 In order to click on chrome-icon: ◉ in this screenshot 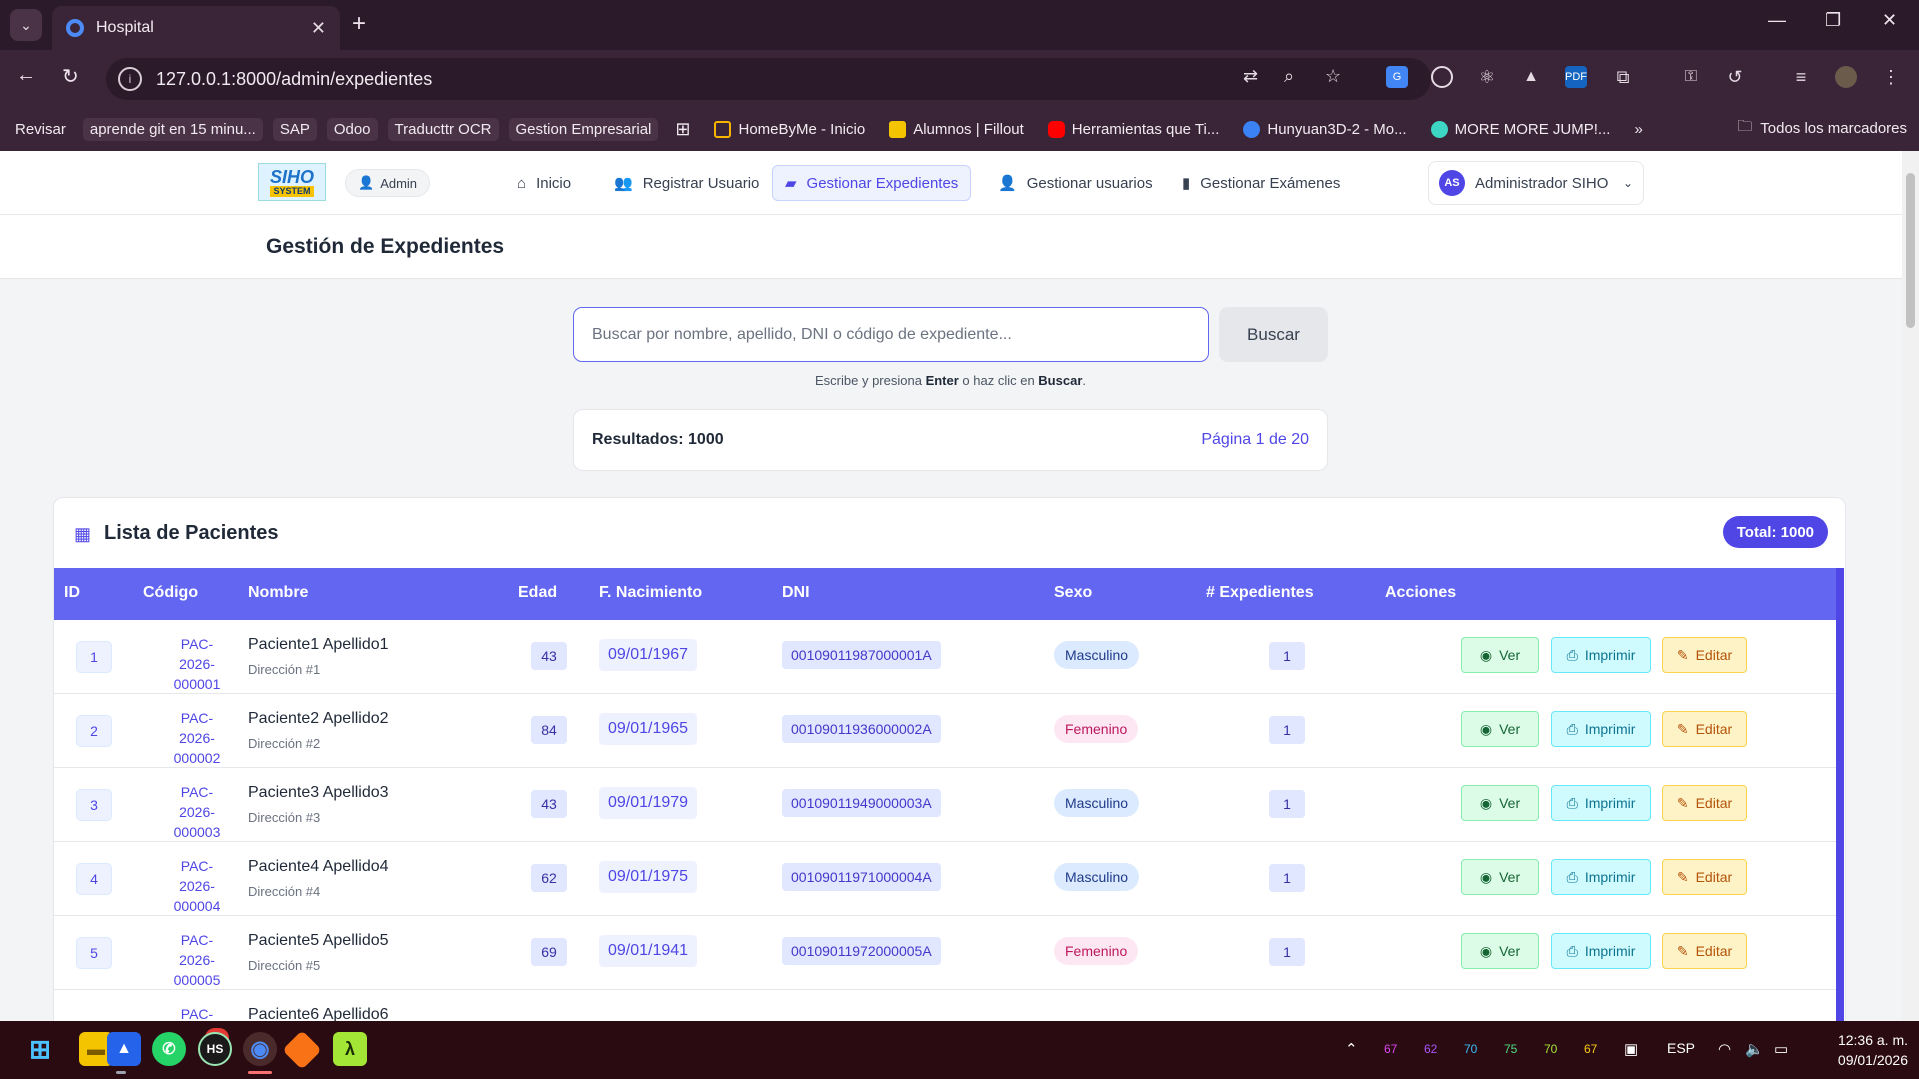, I will do `click(260, 1049)`.